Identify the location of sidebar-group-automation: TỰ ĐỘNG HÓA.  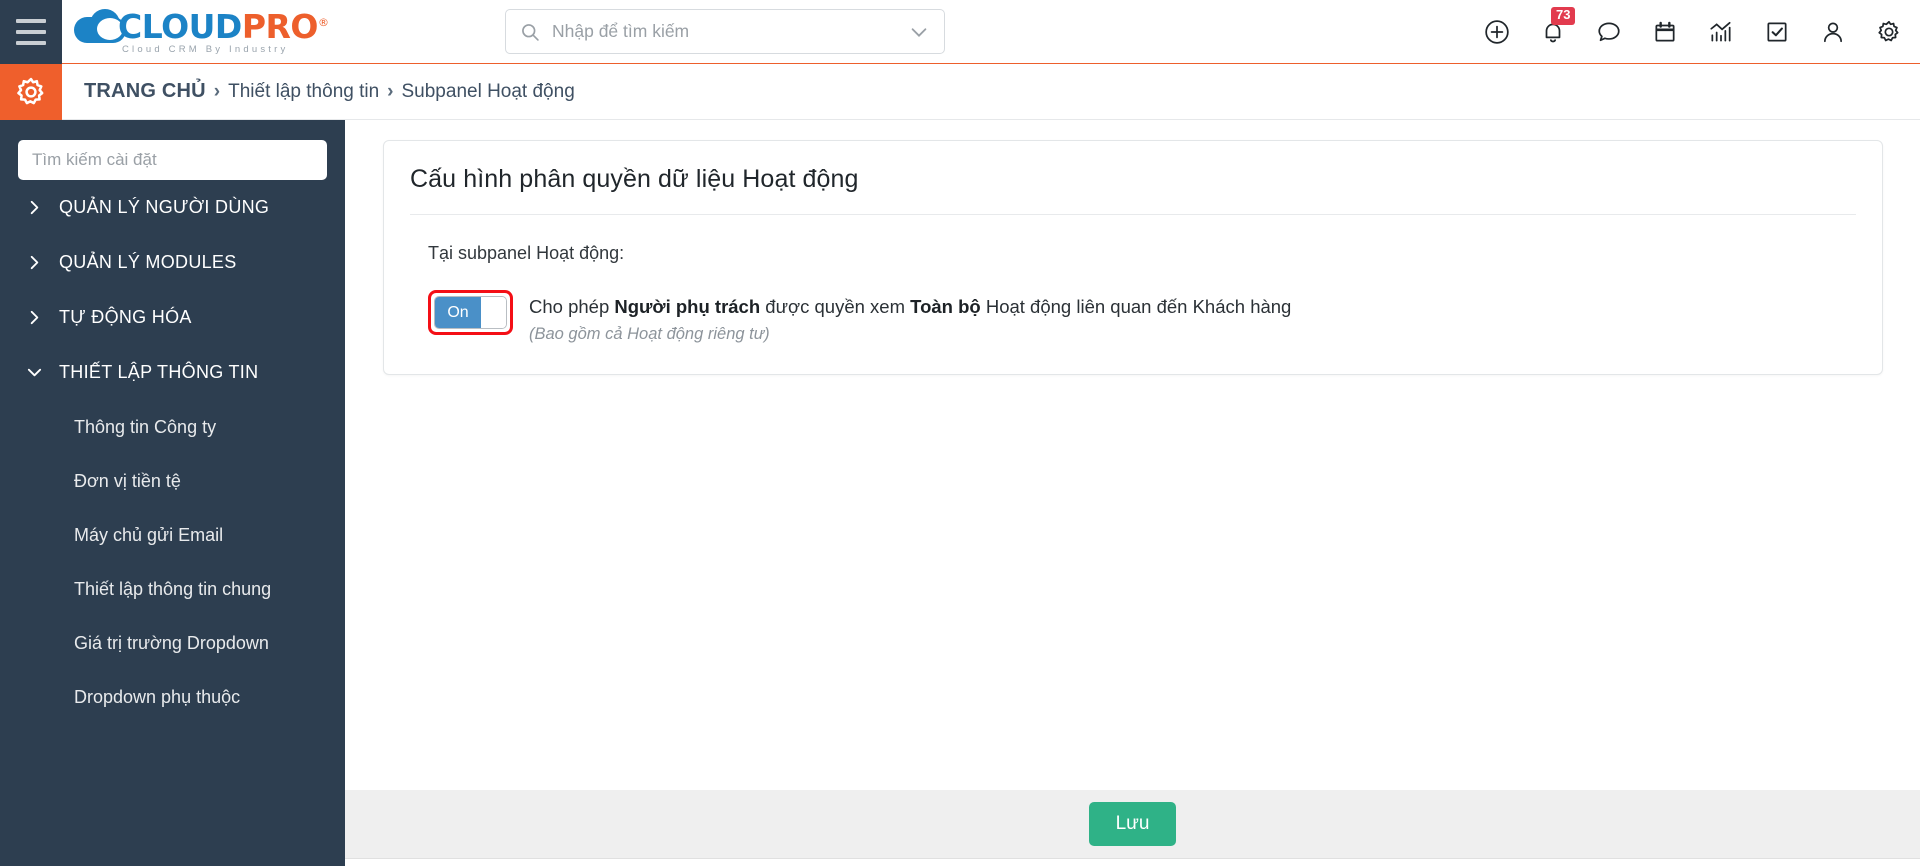
(172, 317).